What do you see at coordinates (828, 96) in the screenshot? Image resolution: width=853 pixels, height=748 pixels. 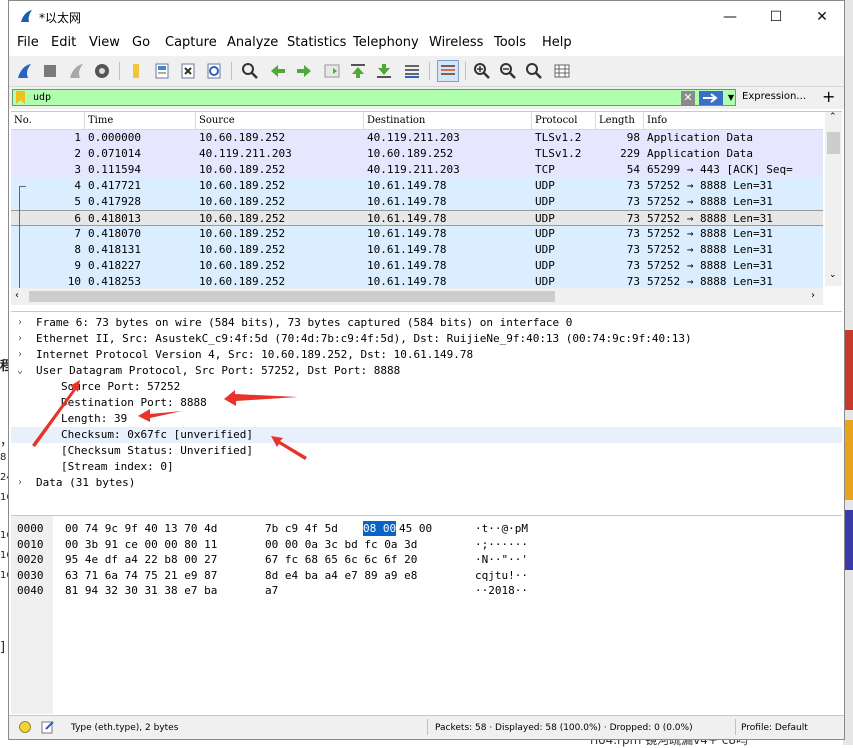 I see `add-filter-button: +` at bounding box center [828, 96].